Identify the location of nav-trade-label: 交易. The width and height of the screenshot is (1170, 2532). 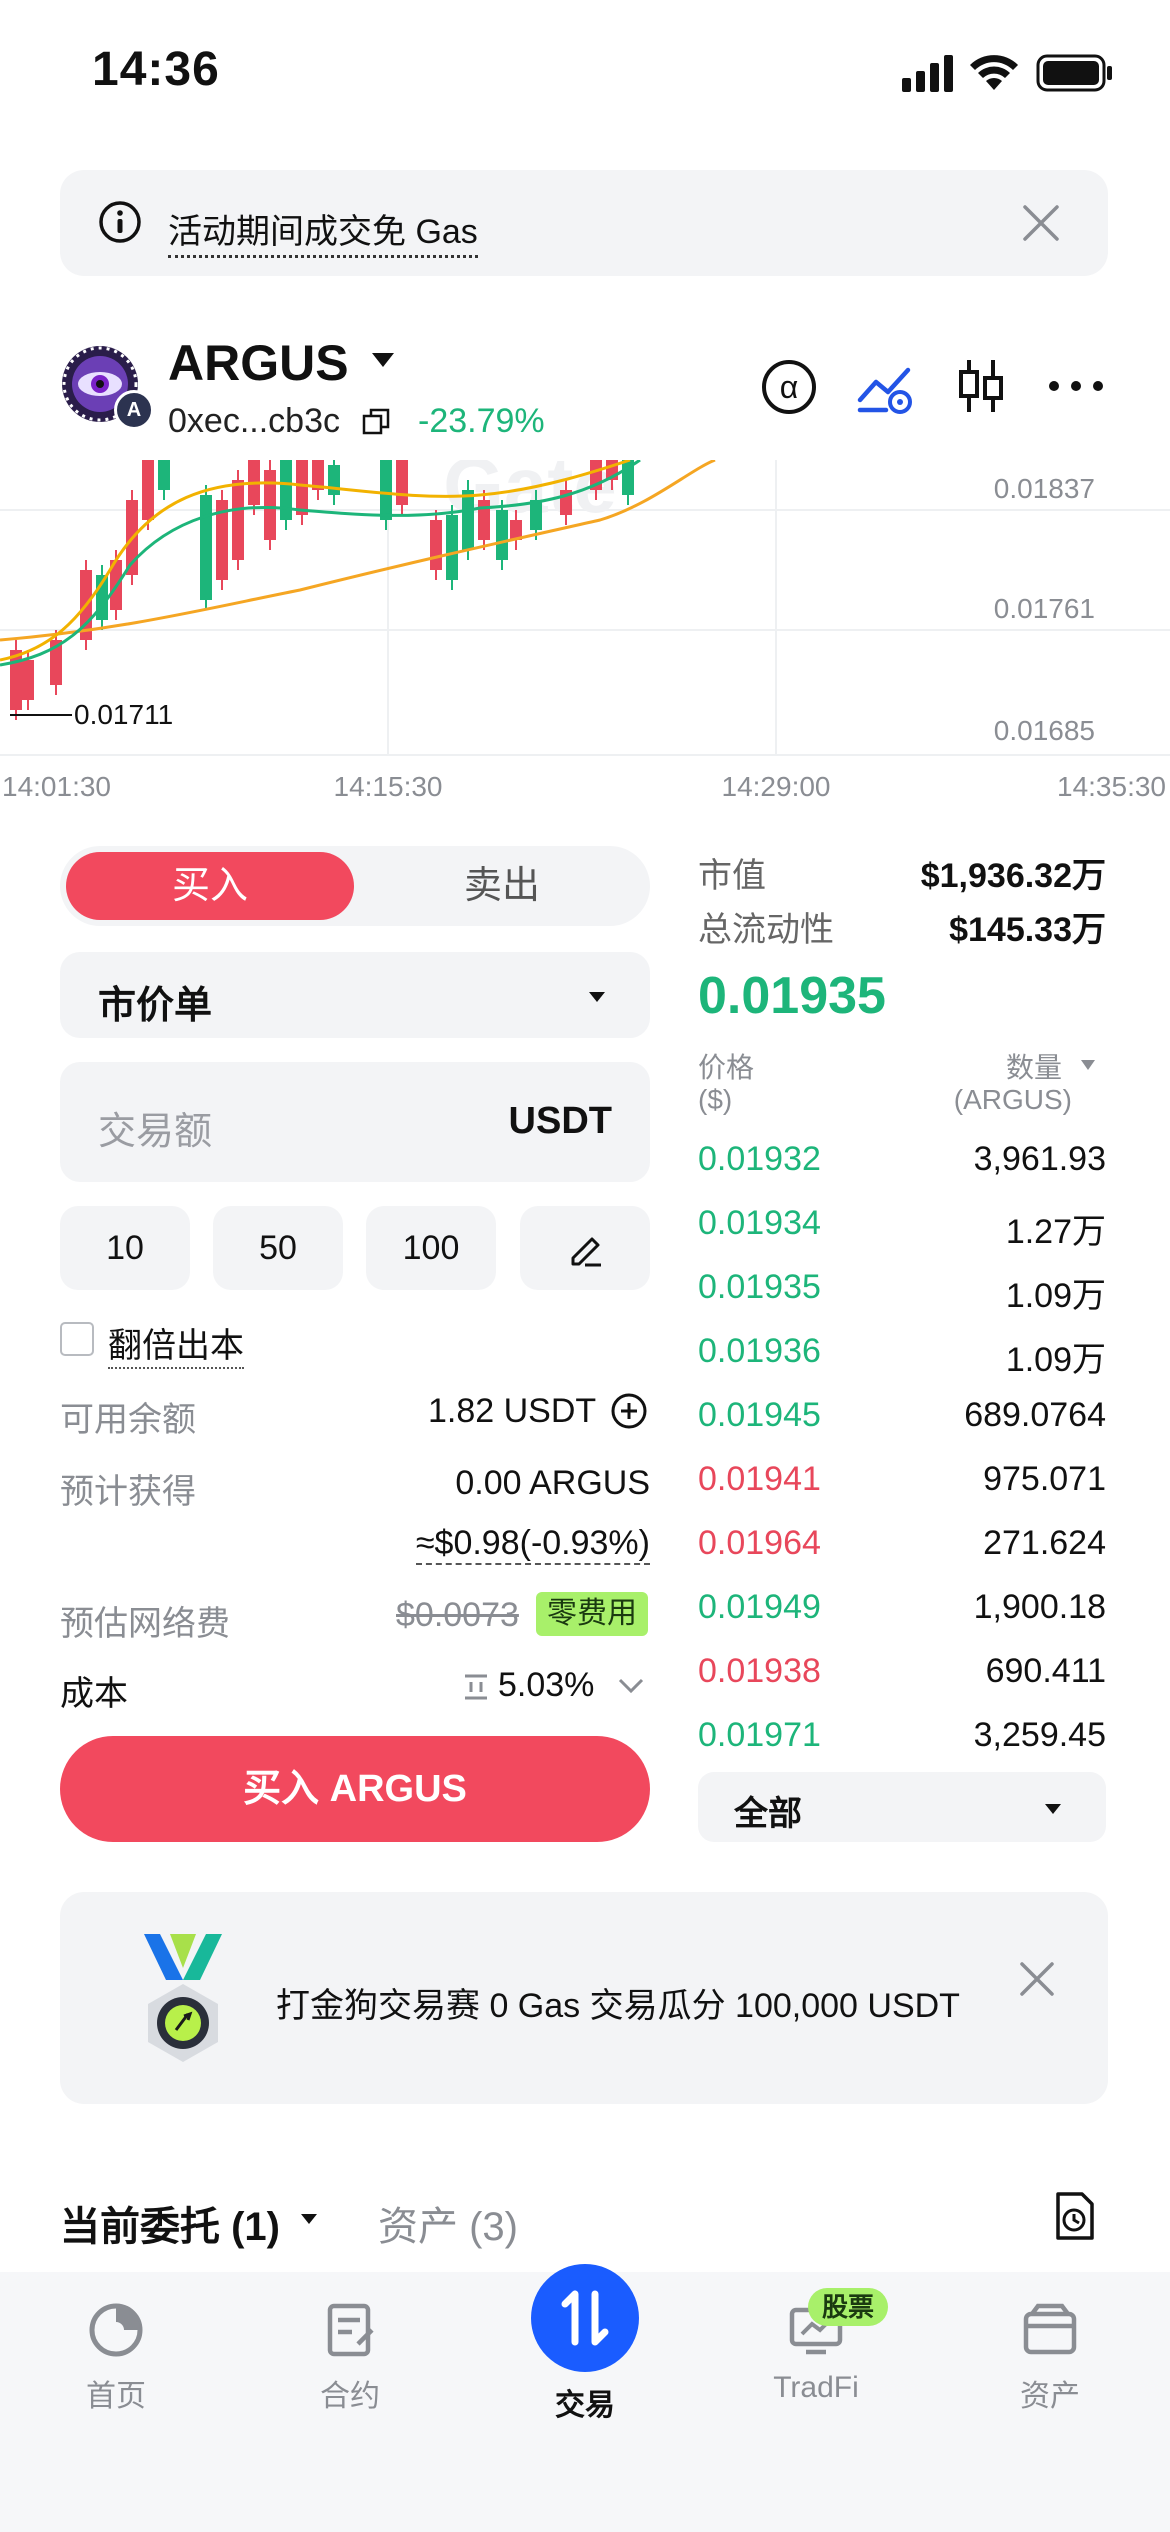
(585, 2405).